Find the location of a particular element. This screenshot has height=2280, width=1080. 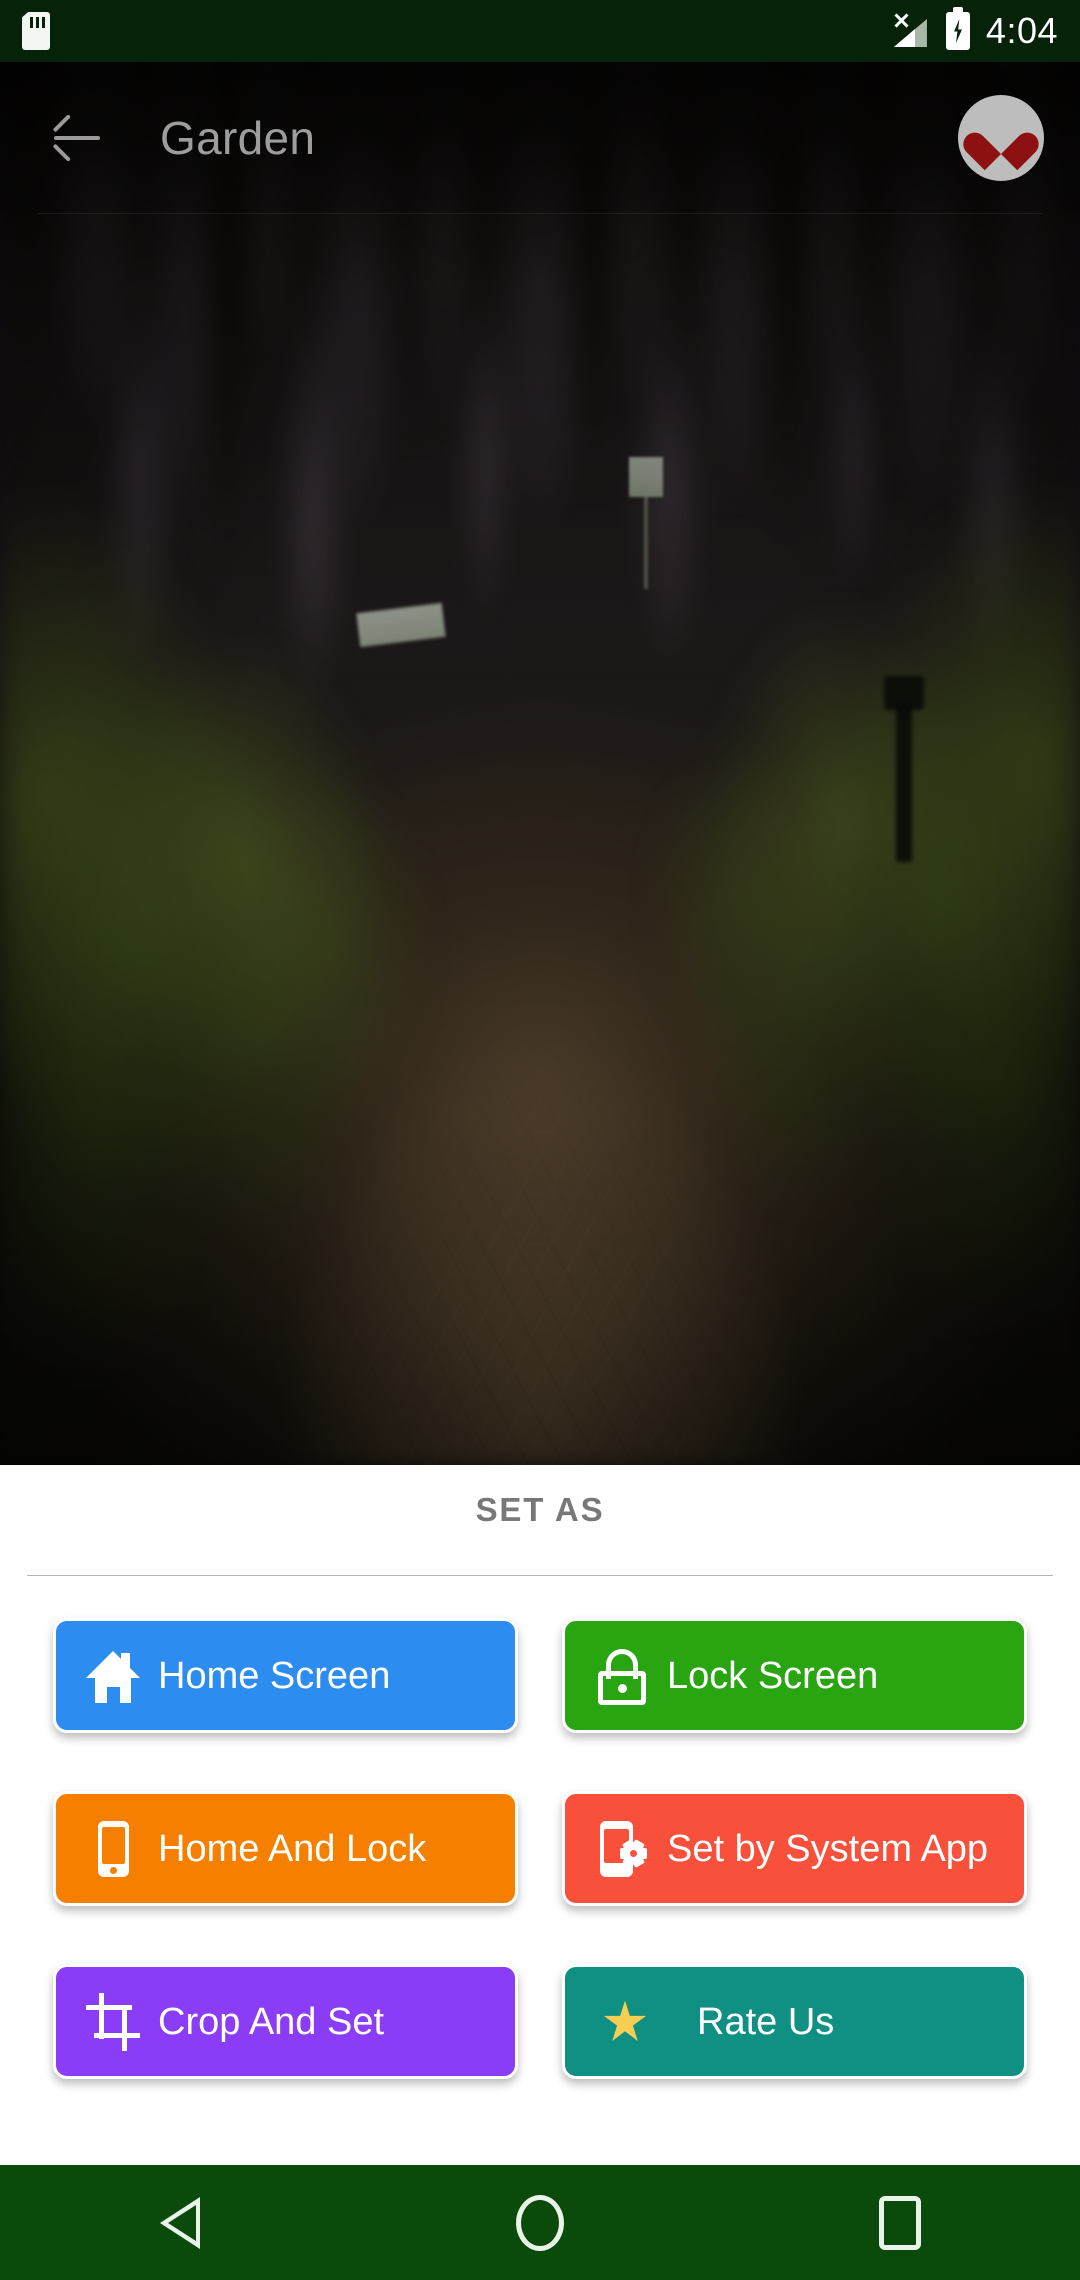

app-bar: Garden is located at coordinates (540, 138).